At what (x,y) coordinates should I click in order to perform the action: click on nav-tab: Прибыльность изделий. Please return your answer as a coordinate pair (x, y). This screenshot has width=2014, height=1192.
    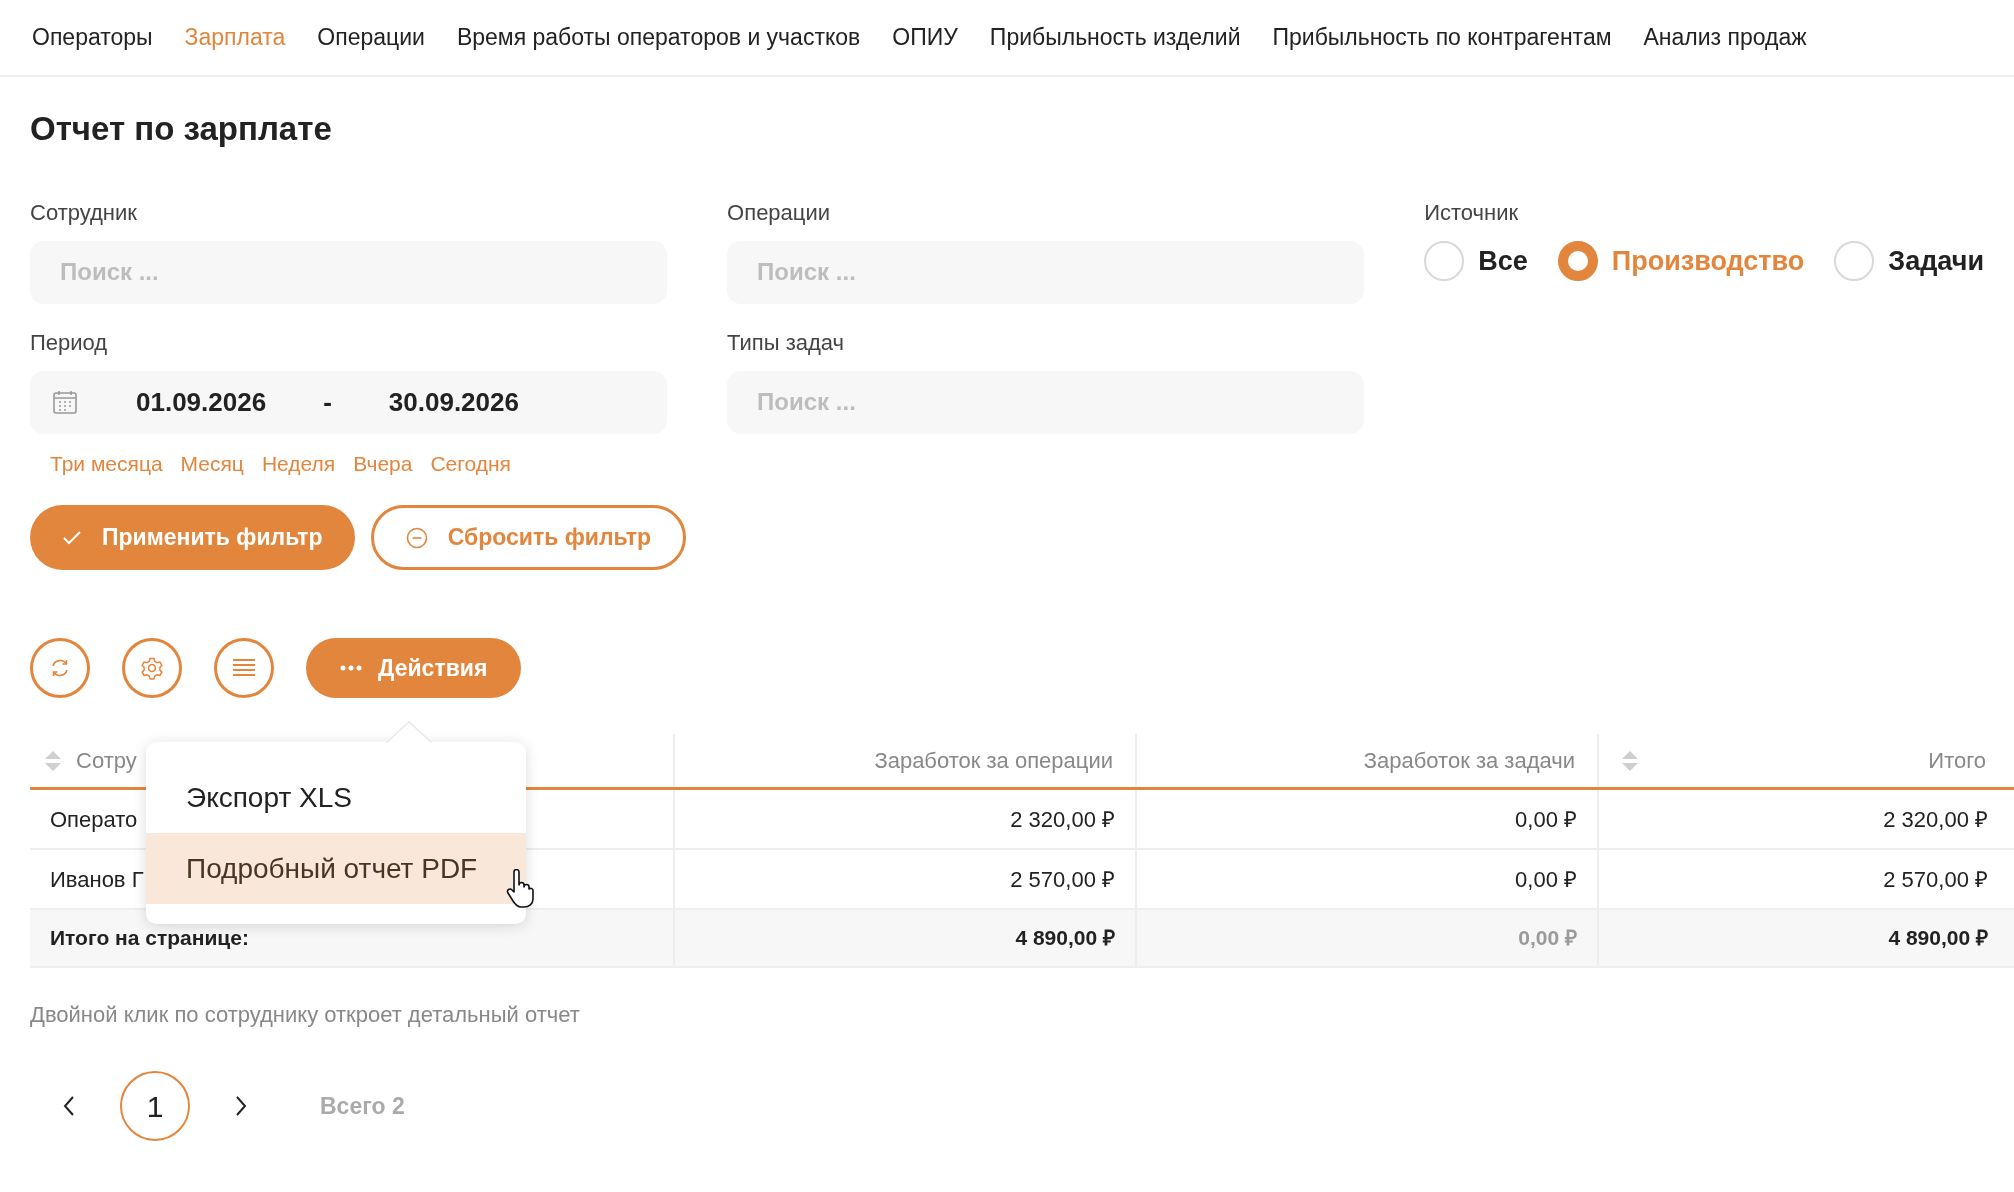
    Looking at the image, I should click on (1115, 37).